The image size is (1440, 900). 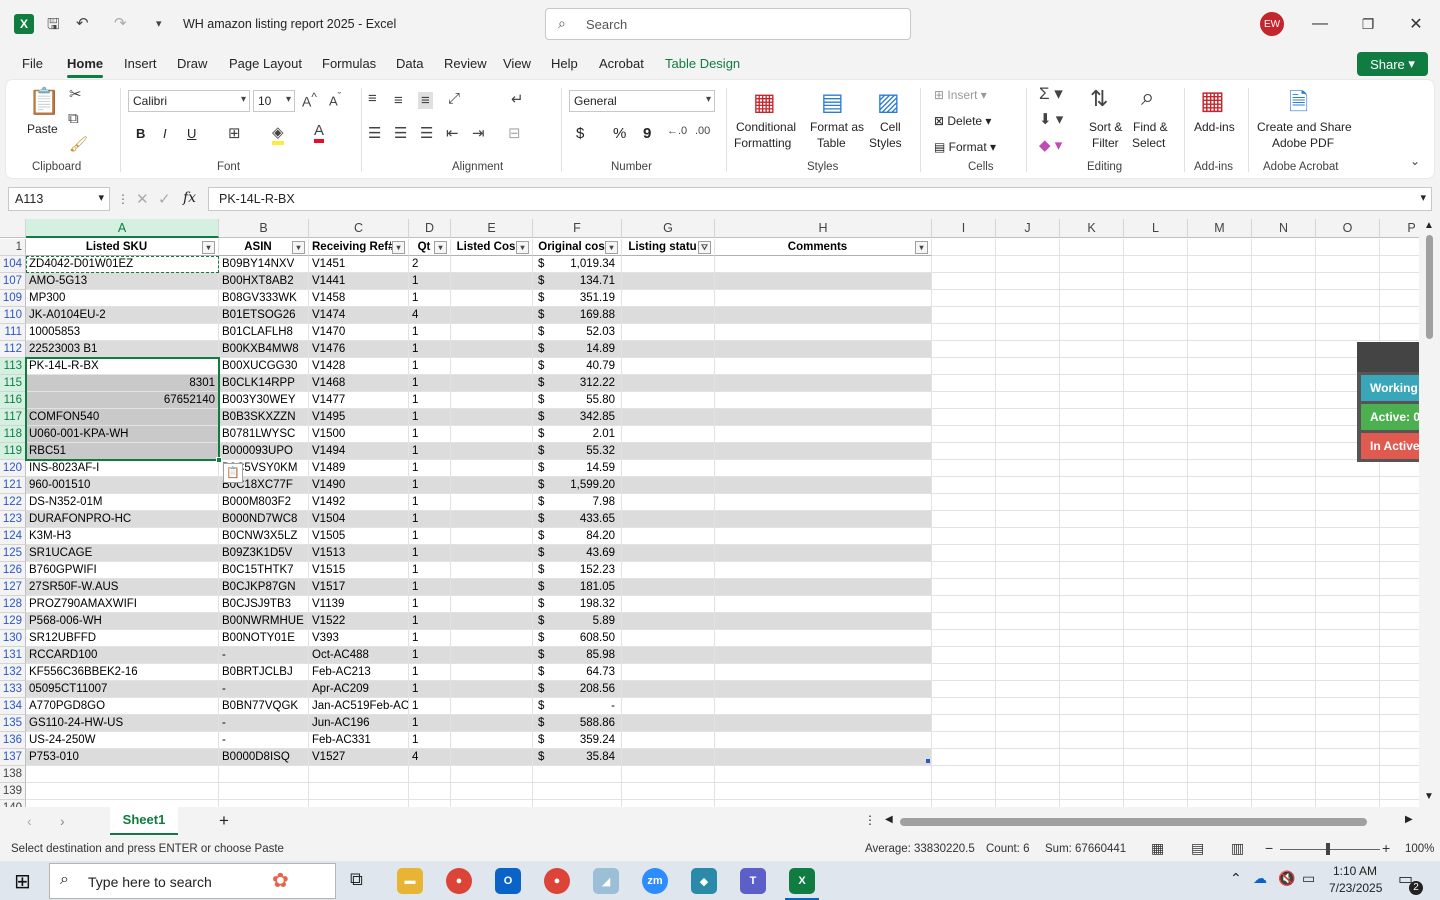 I want to click on table-cell: V1441, so click(x=359, y=281).